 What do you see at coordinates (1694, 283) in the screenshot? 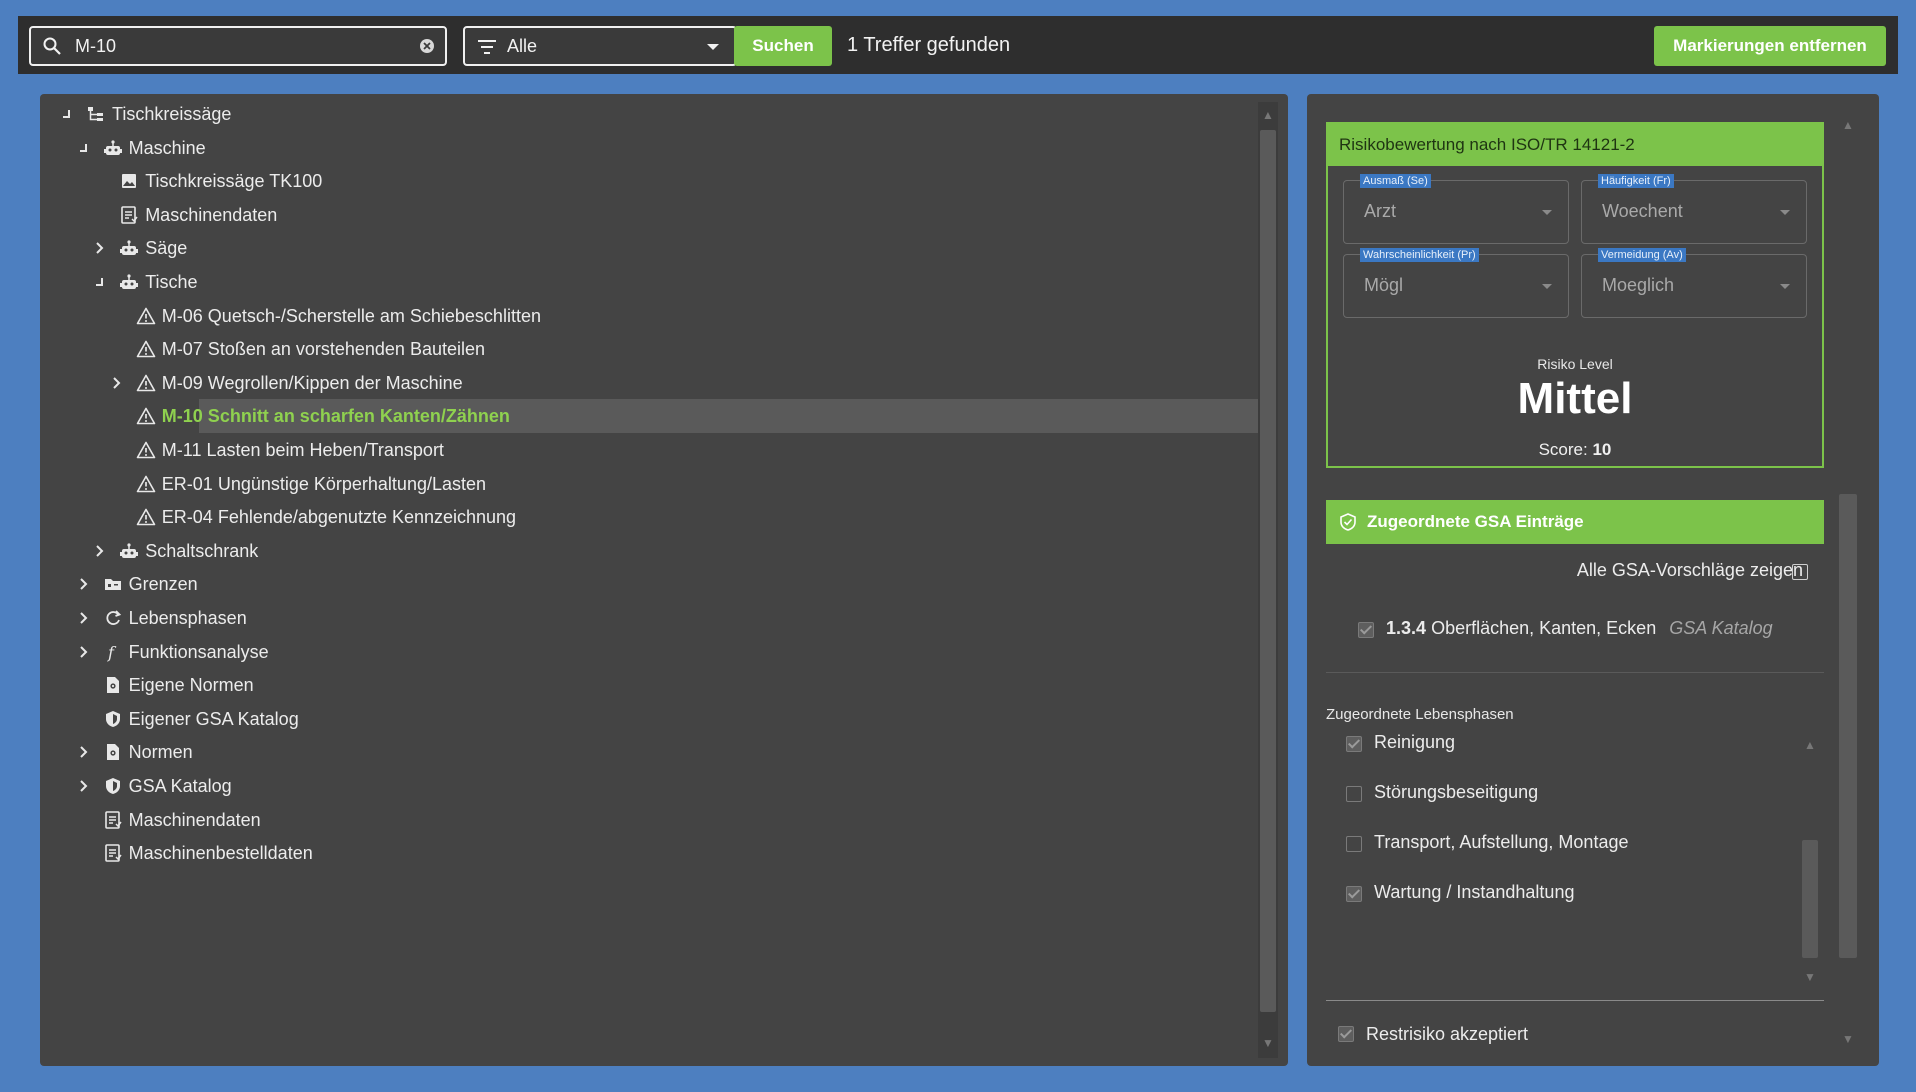
I see `avoidance-select: Vermeidung (Av) Moeglich` at bounding box center [1694, 283].